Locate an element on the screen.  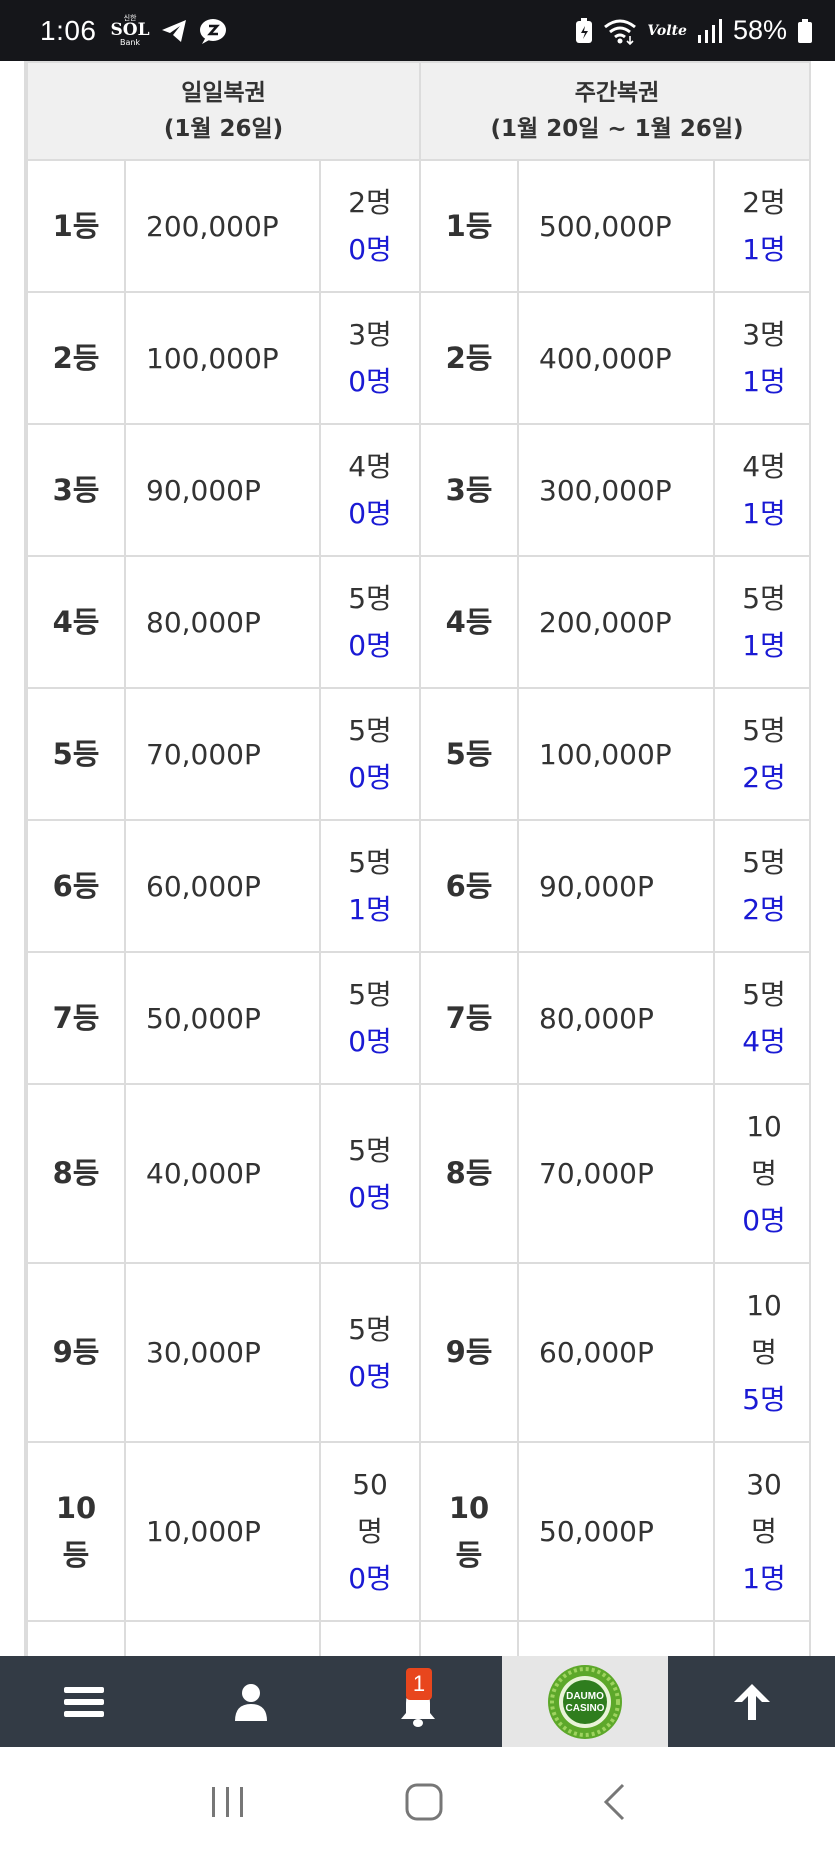
notification-count-badge: 1 is located at coordinates (419, 1684).